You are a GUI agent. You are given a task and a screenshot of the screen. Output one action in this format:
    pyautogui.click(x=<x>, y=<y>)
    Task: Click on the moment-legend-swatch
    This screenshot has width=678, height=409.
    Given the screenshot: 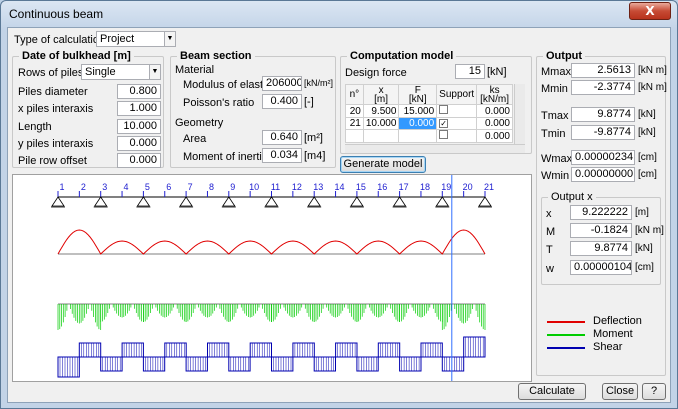 What is the action you would take?
    pyautogui.click(x=566, y=335)
    